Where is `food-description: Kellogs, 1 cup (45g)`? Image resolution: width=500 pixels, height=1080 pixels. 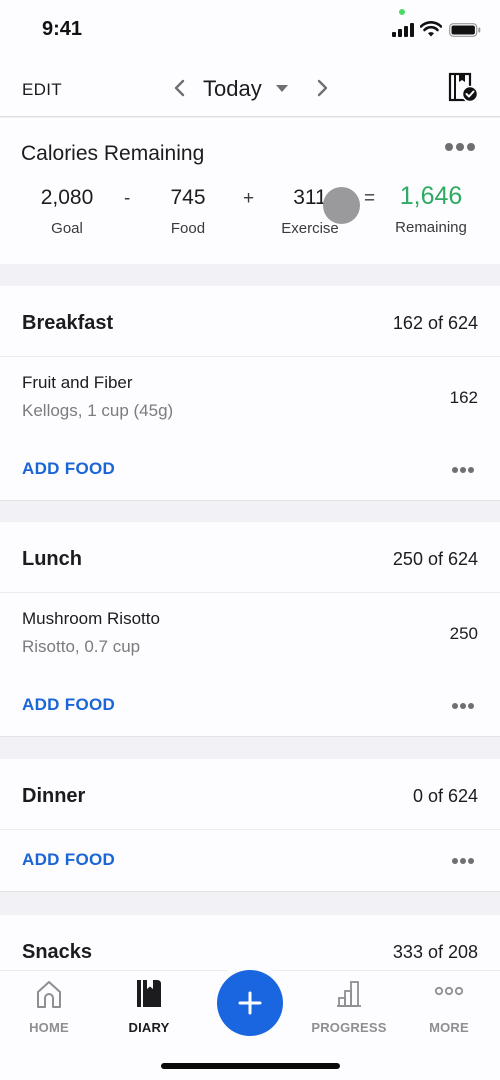 food-description: Kellogs, 1 cup (45g) is located at coordinates (98, 410).